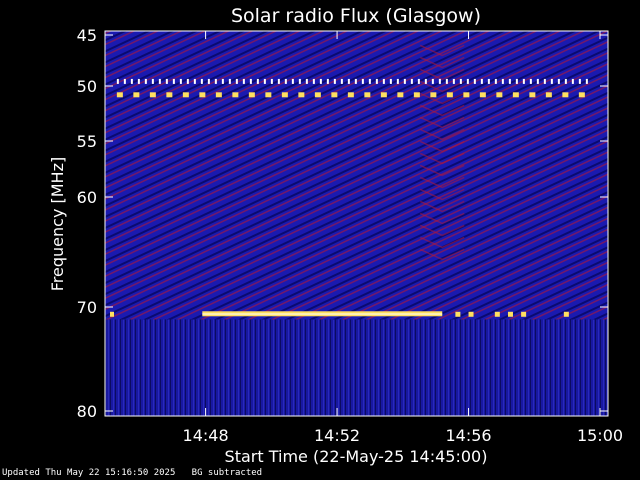 This screenshot has width=640, height=480. Describe the element at coordinates (87, 141) in the screenshot. I see `y-tick-label: 55` at that location.